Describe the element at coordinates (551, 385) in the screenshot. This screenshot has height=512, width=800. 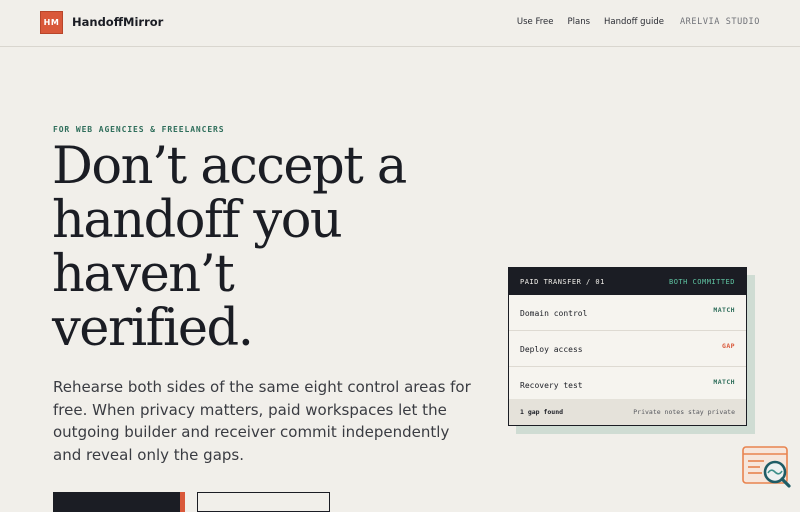
I see `control-label: Recovery test` at that location.